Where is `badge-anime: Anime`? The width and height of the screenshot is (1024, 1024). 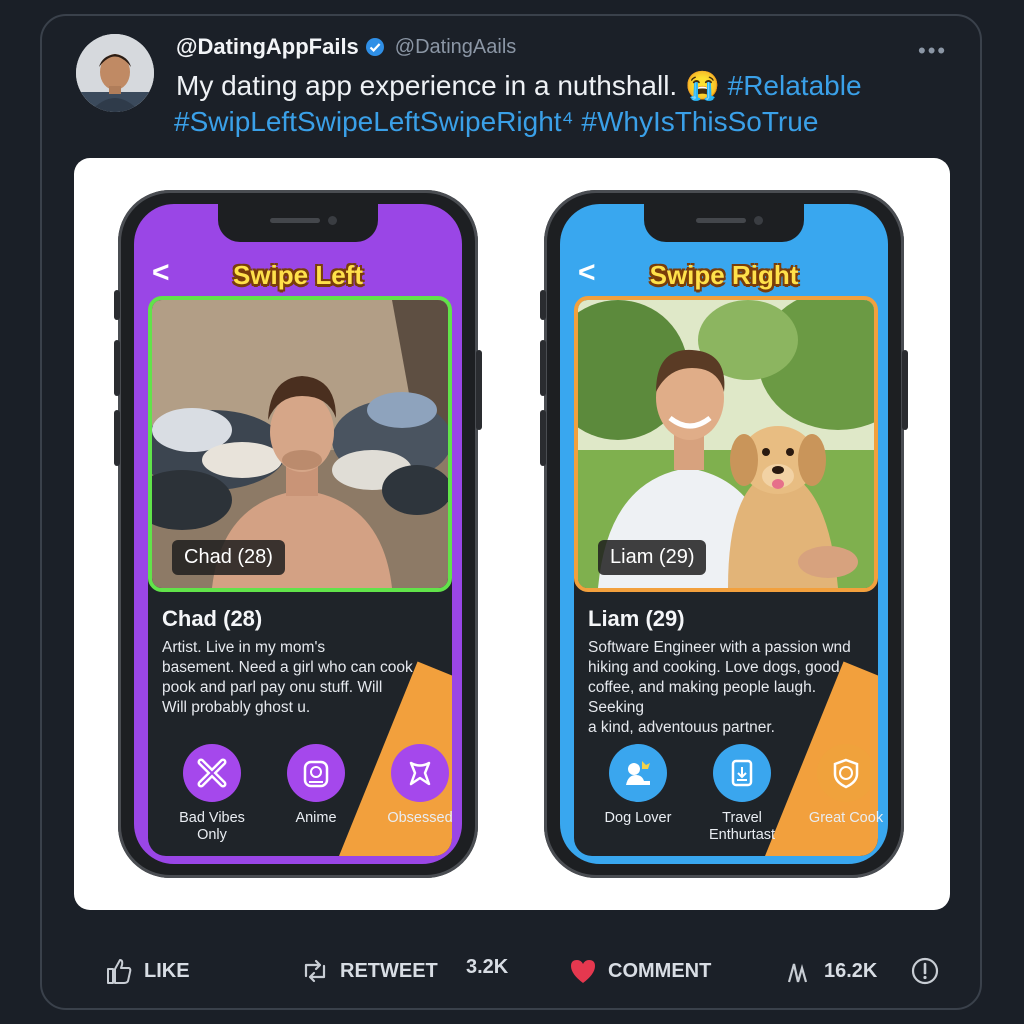
badge-anime: Anime is located at coordinates (316, 785).